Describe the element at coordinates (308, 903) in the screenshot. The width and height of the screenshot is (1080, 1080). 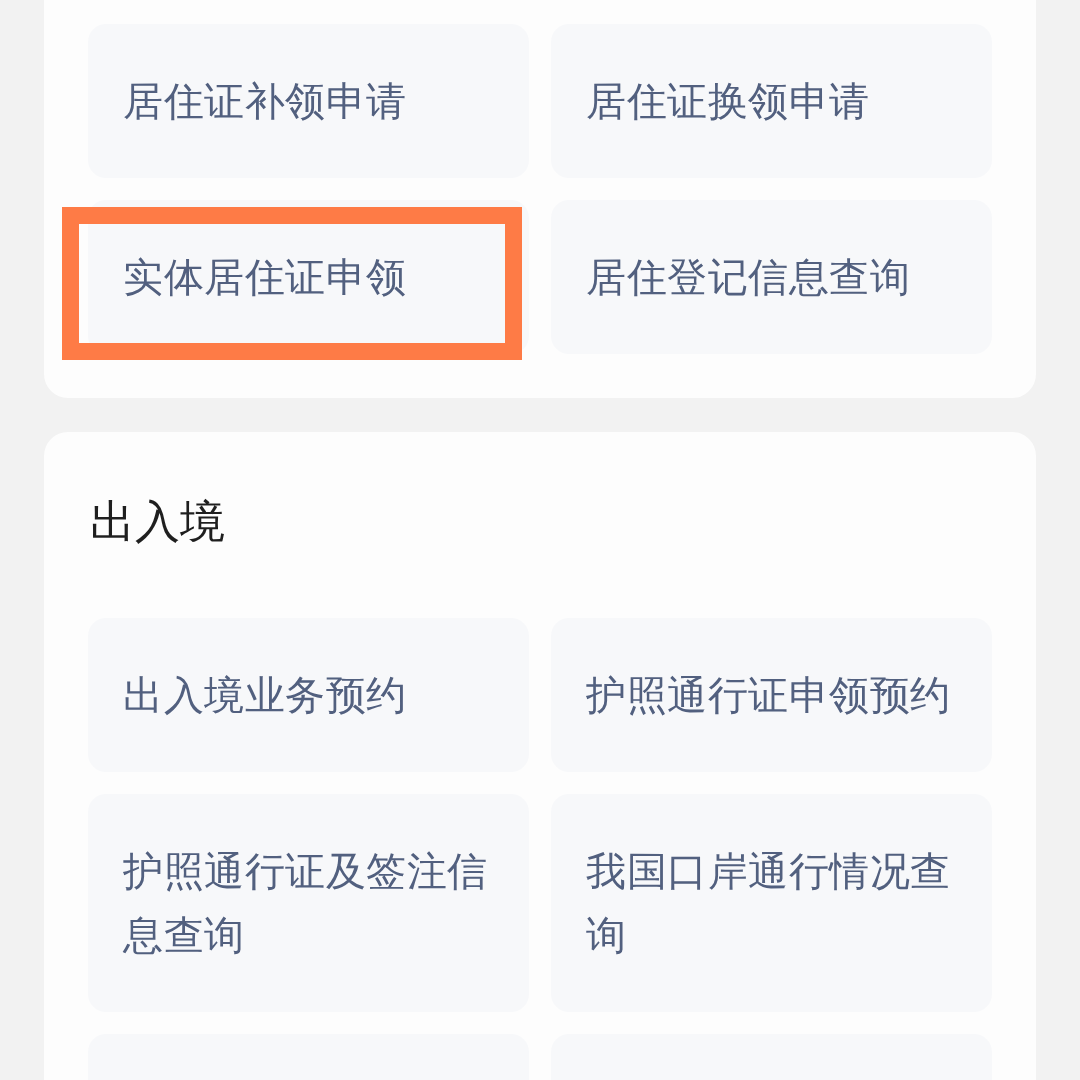
I see `service-tile: 护照通行证及签注信息查询` at that location.